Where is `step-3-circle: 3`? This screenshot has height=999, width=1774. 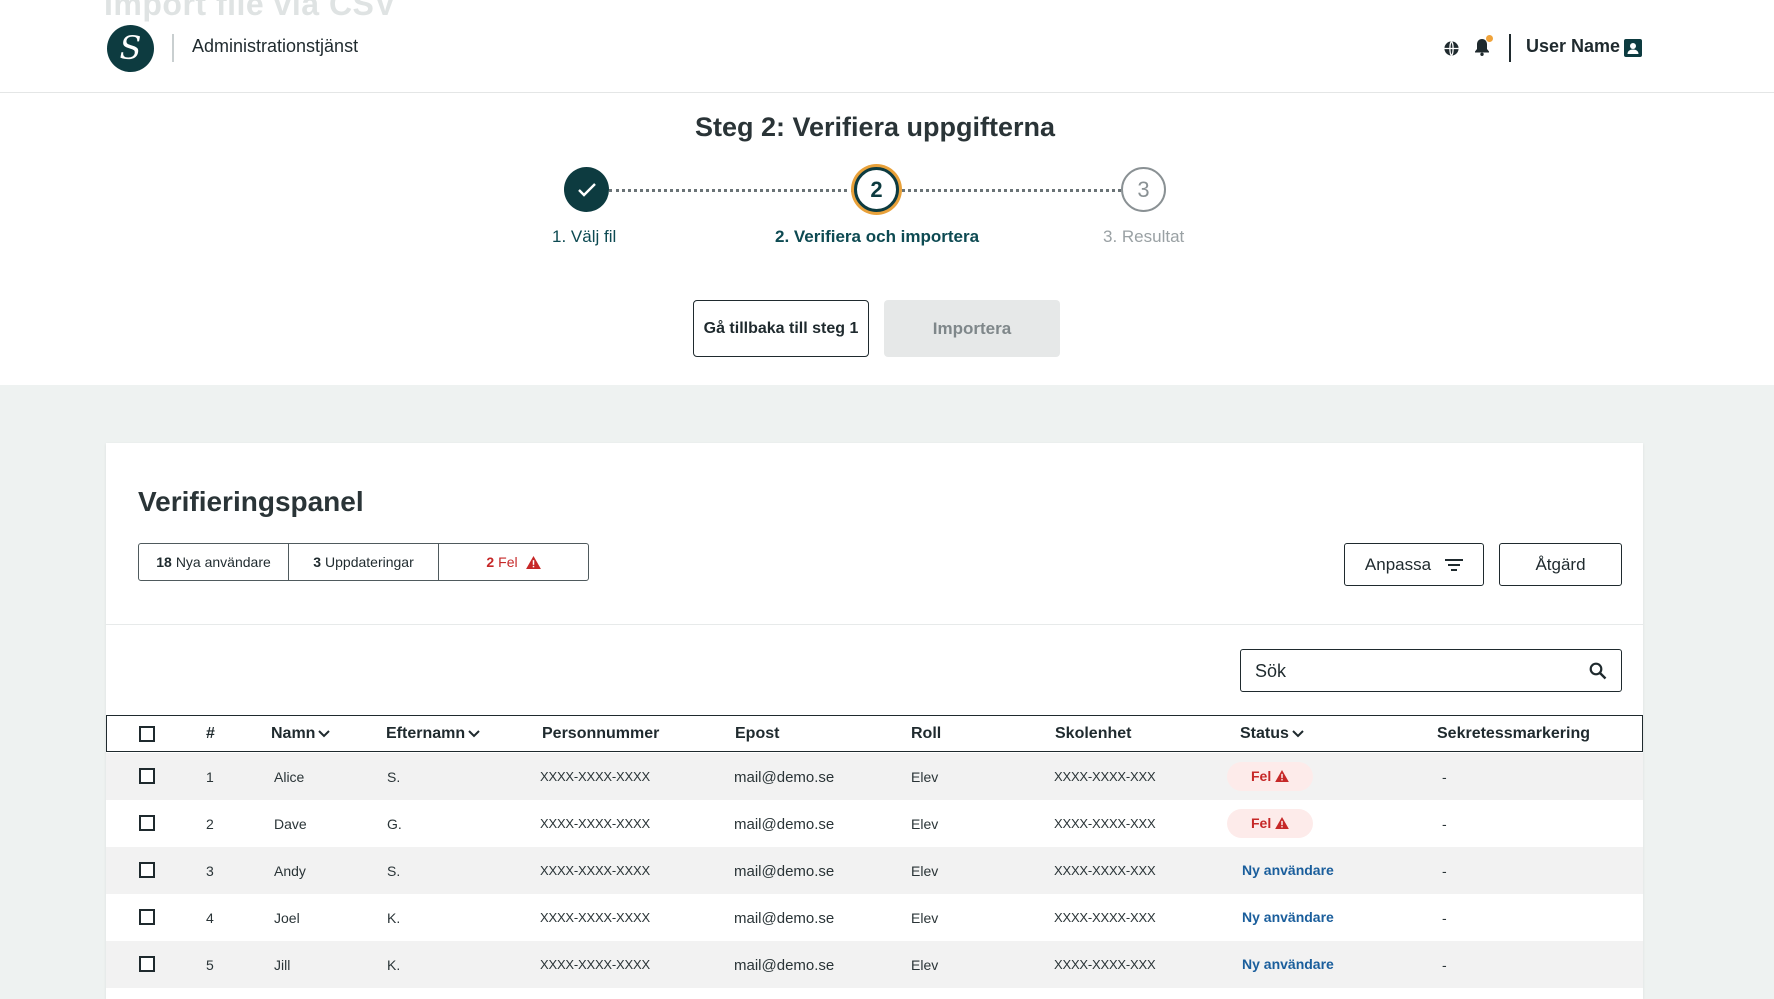
step-3-circle: 3 is located at coordinates (1143, 189).